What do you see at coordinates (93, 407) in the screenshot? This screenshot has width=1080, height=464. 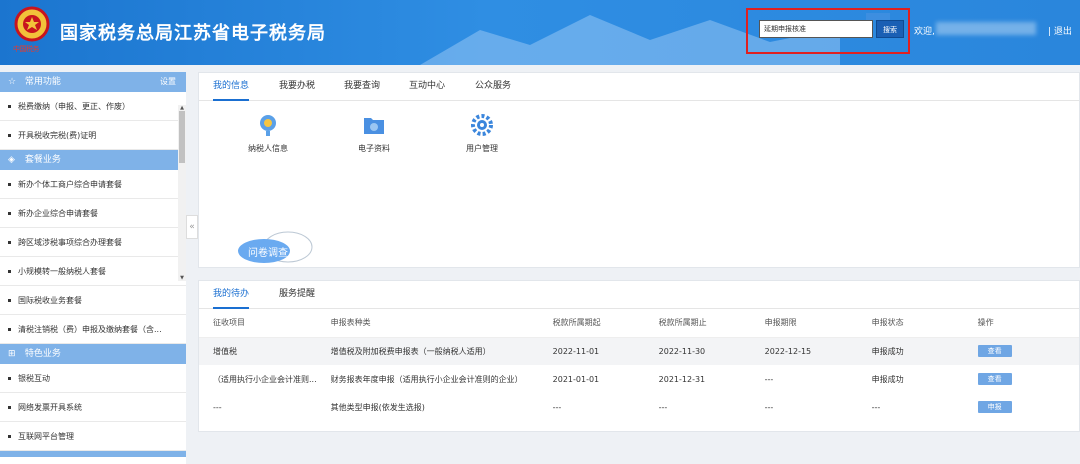 I see `sidebar-item-online-invoice: 网络发票开具系统` at bounding box center [93, 407].